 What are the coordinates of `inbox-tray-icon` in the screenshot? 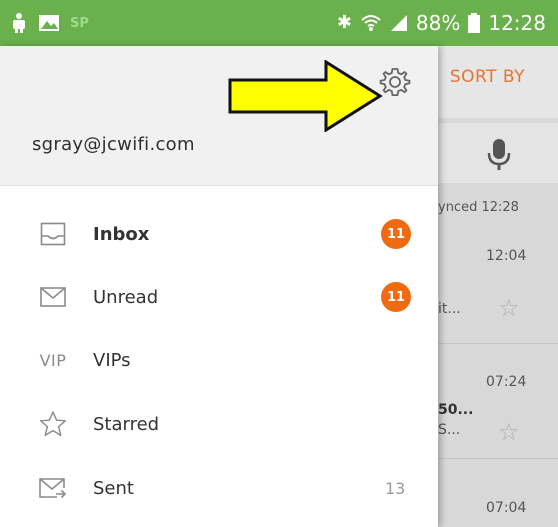 It's located at (53, 234).